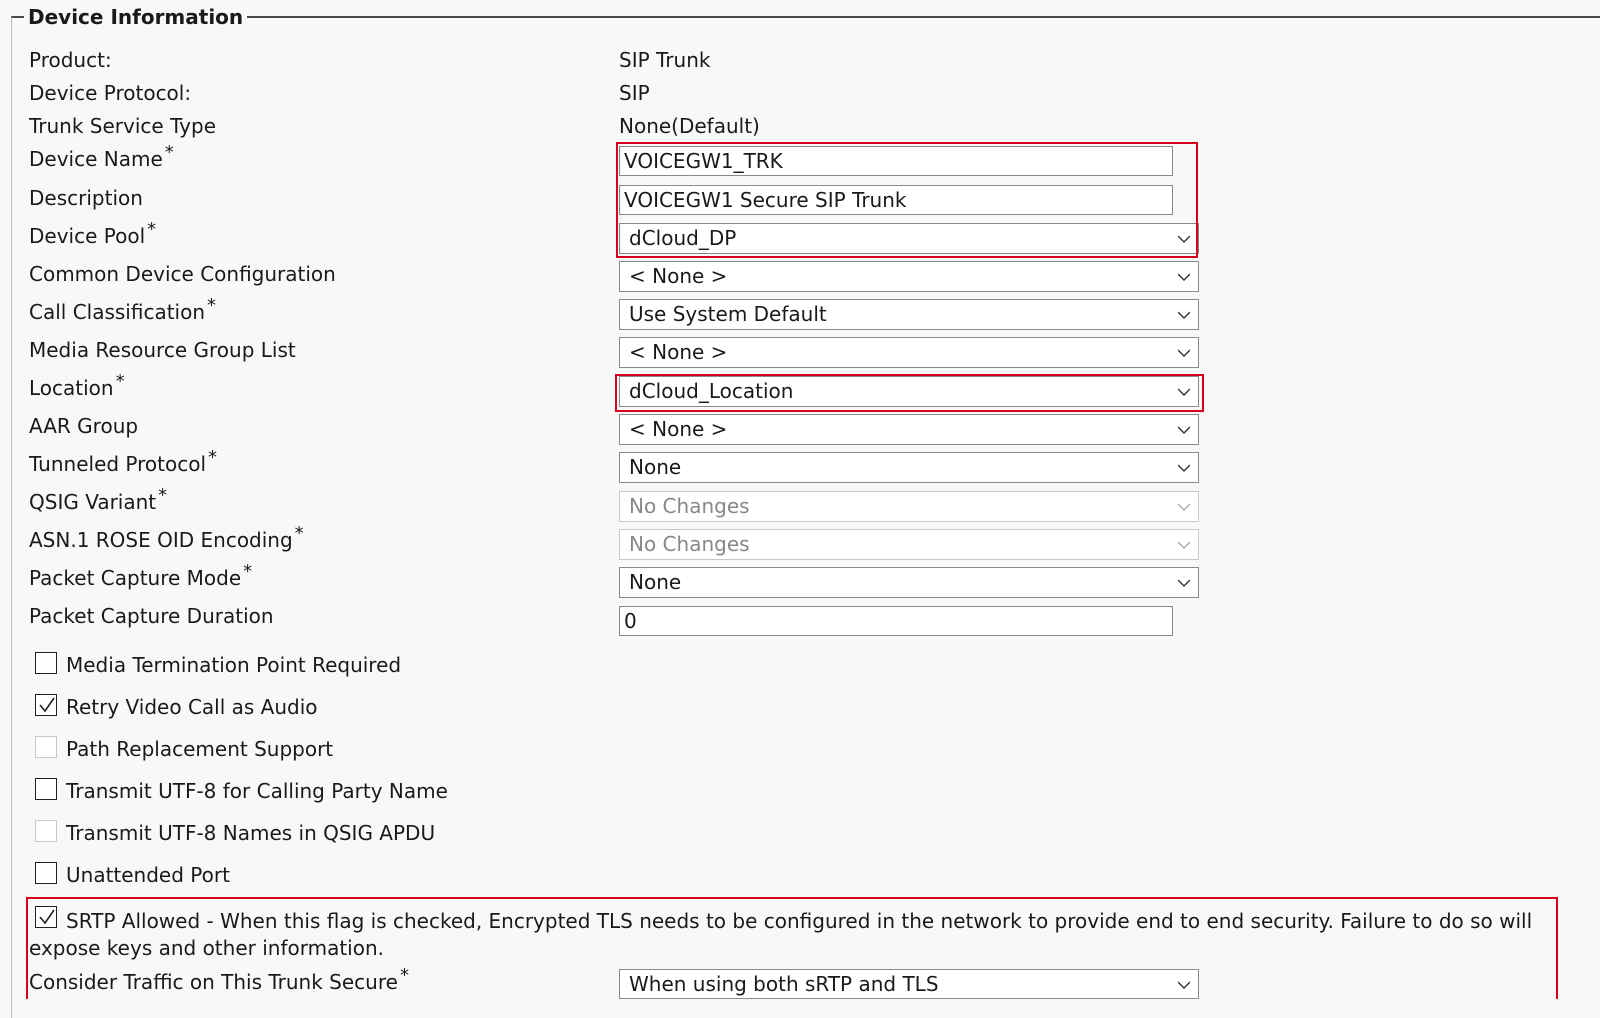 The height and width of the screenshot is (1018, 1600). What do you see at coordinates (909, 467) in the screenshot?
I see `tunneled-protocol-select: None` at bounding box center [909, 467].